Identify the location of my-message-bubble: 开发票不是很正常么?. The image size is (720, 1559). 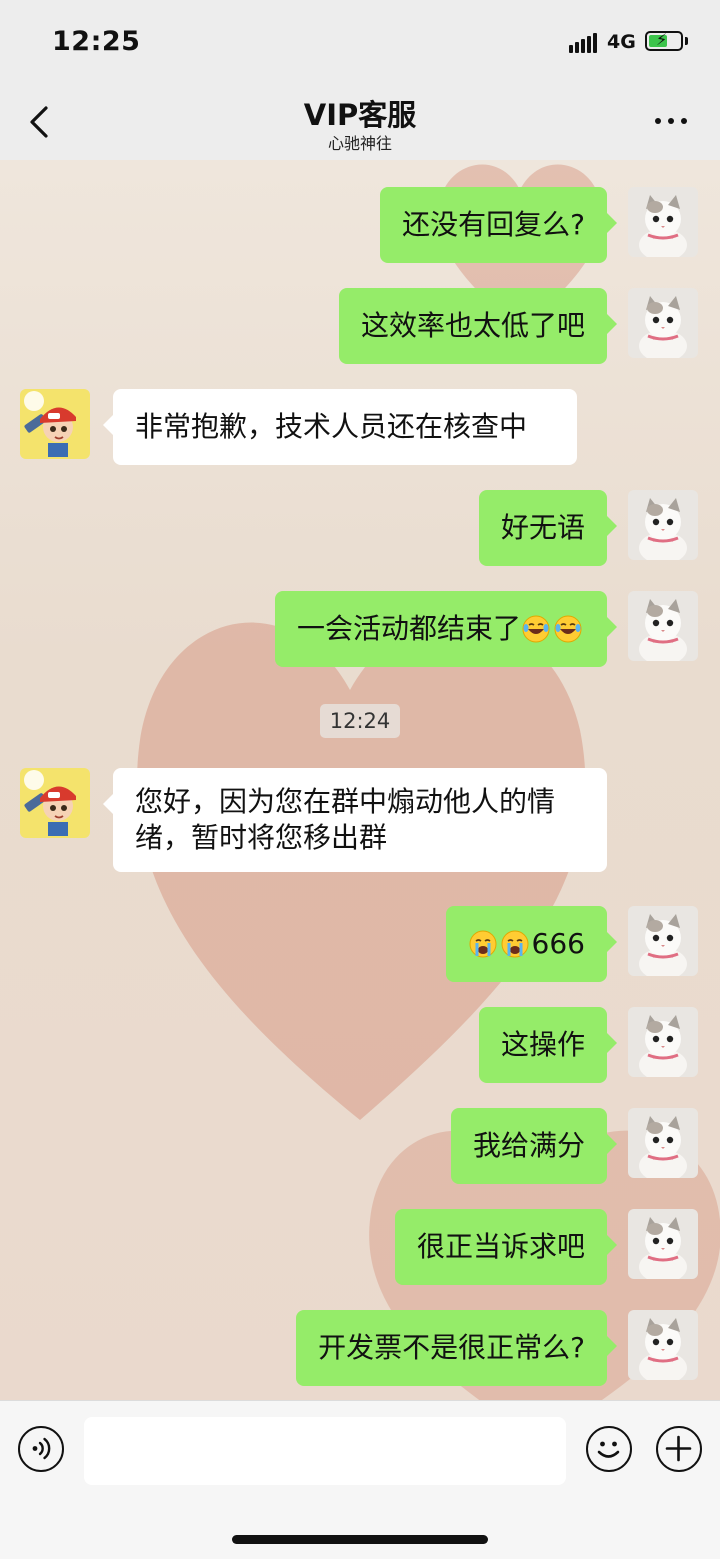
(456, 1348).